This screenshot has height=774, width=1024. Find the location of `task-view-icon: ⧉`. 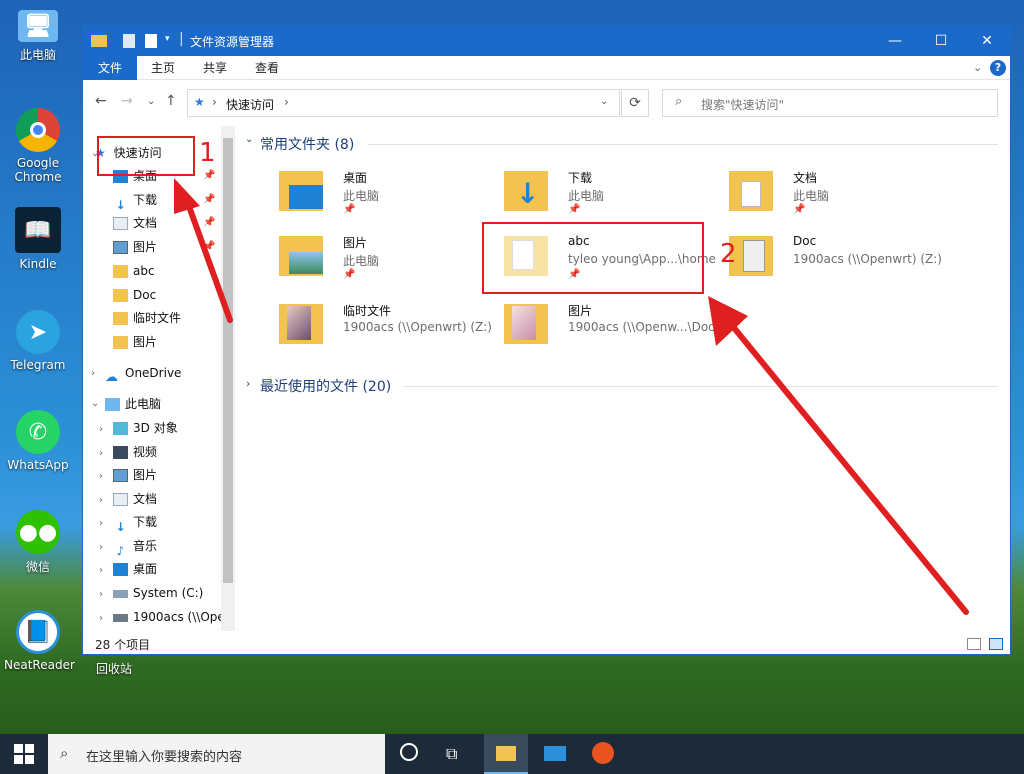

task-view-icon: ⧉ is located at coordinates (451, 754).